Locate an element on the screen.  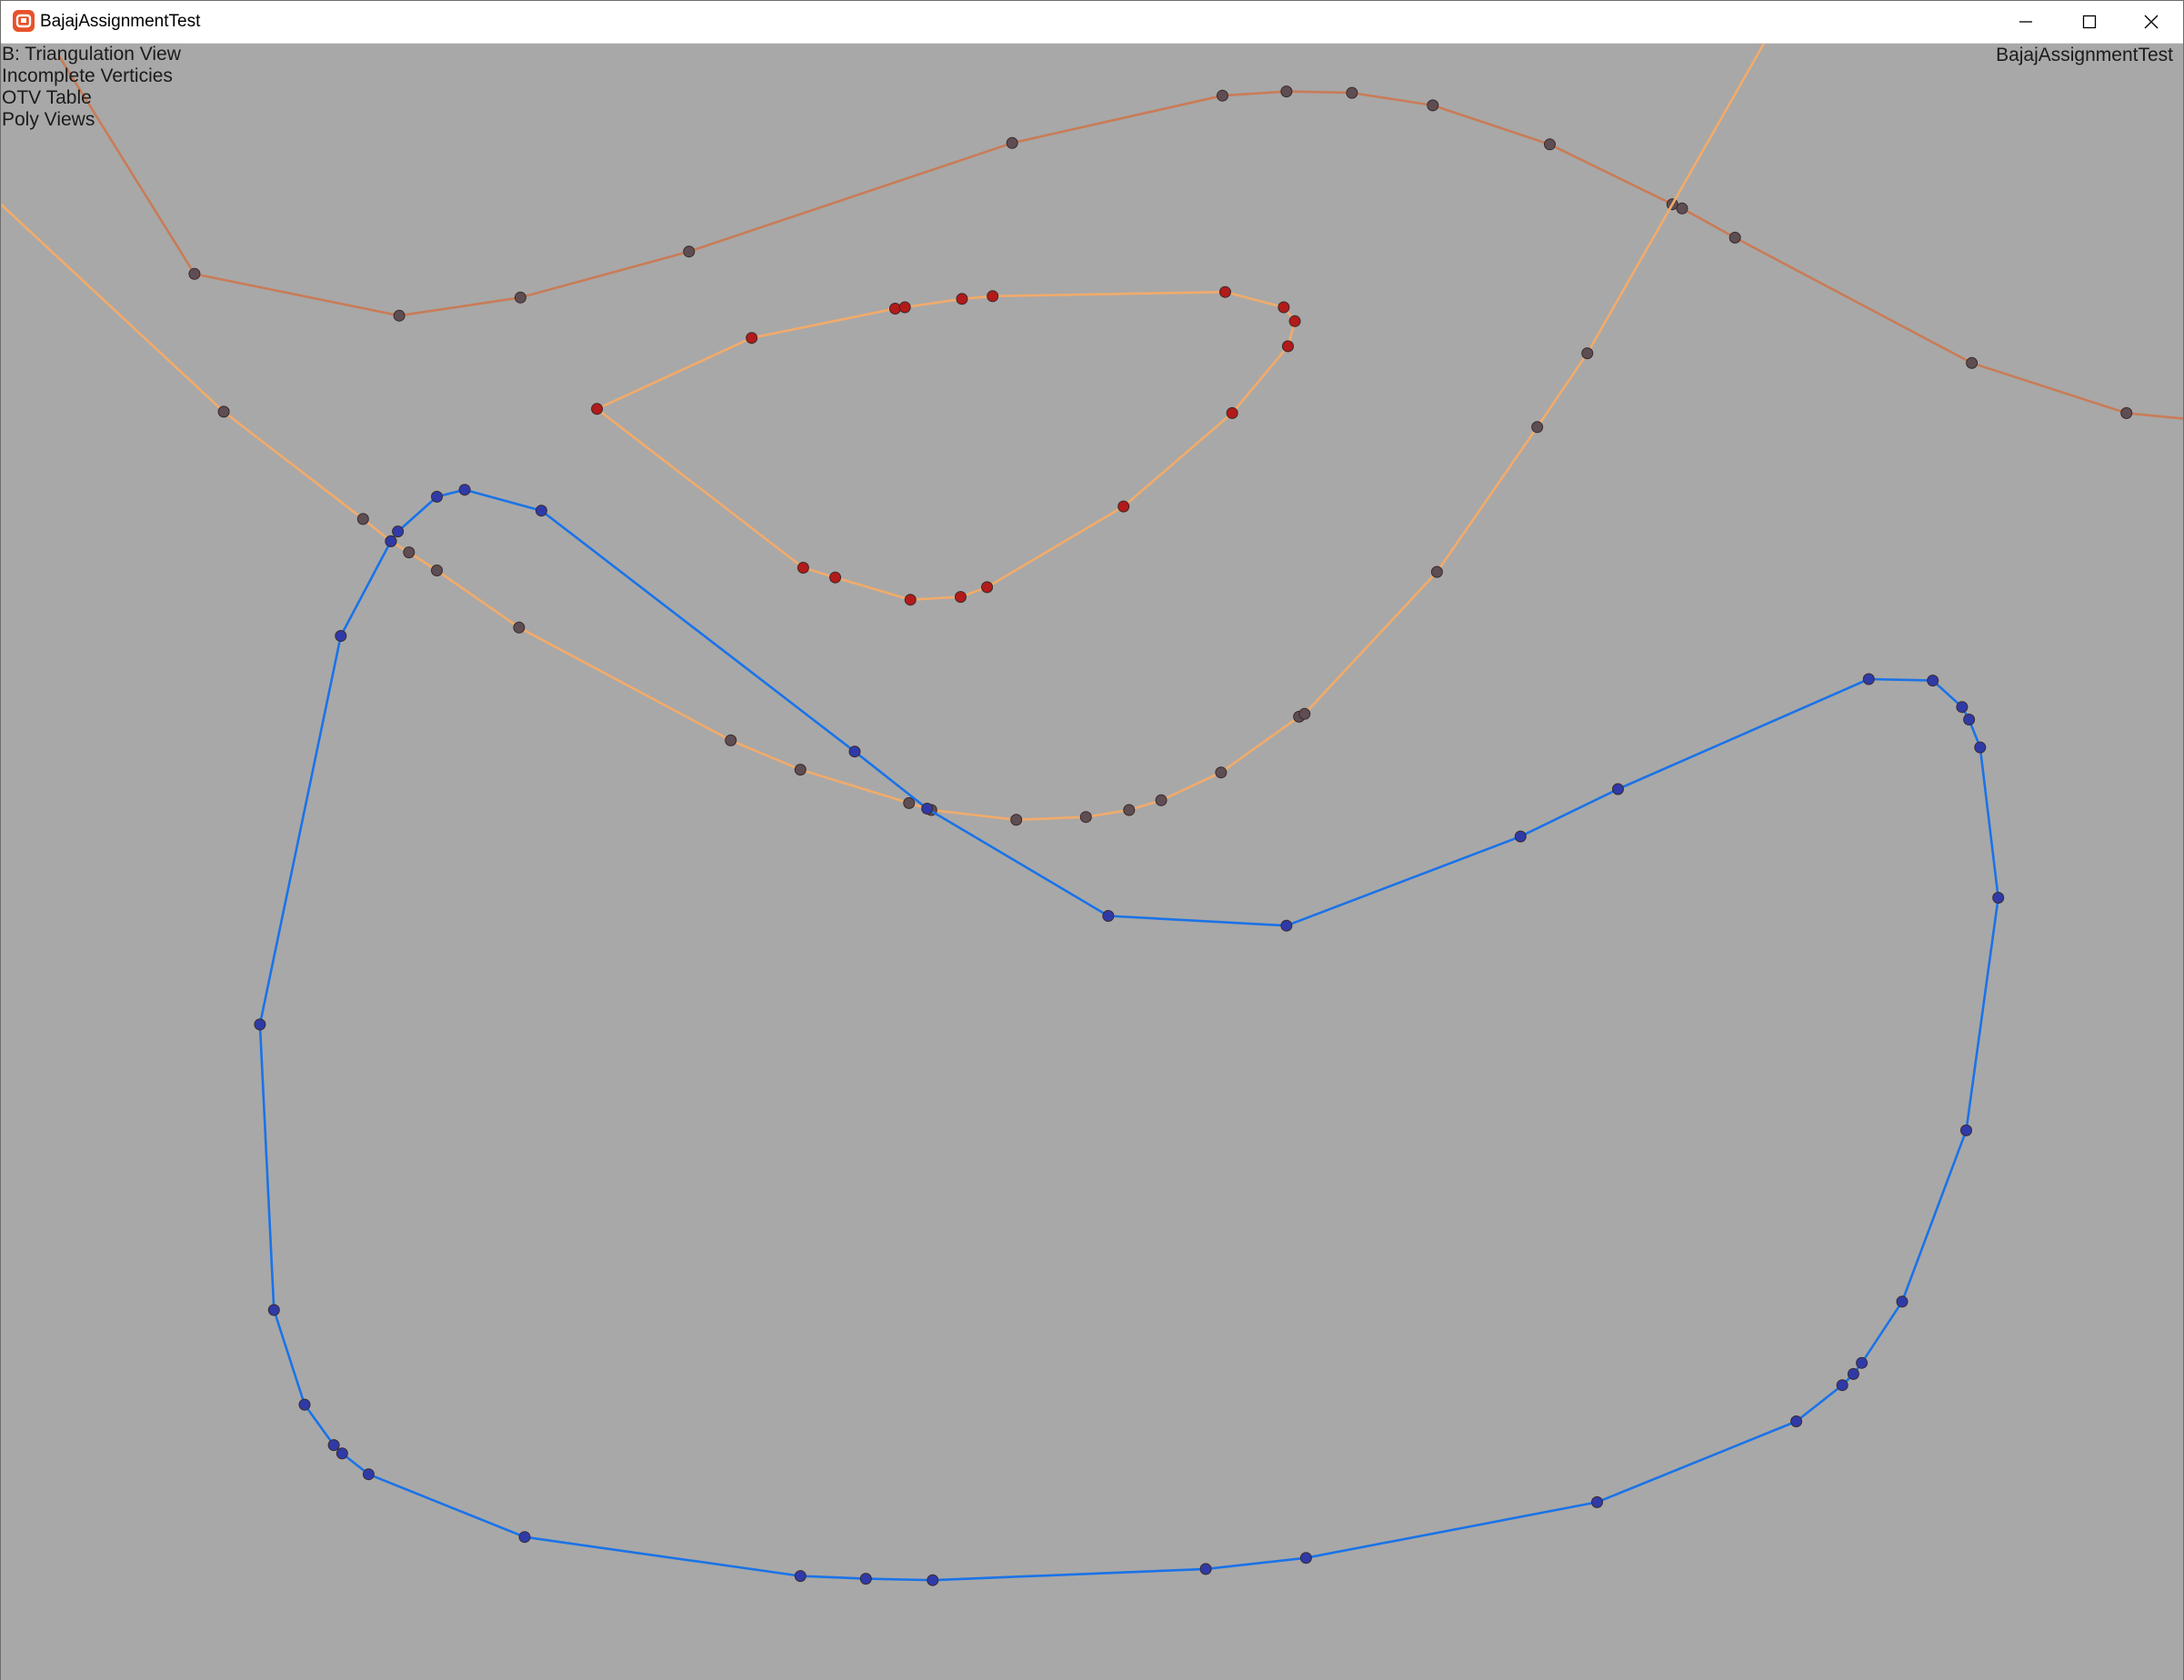
maximize-icon is located at coordinates (2090, 22).